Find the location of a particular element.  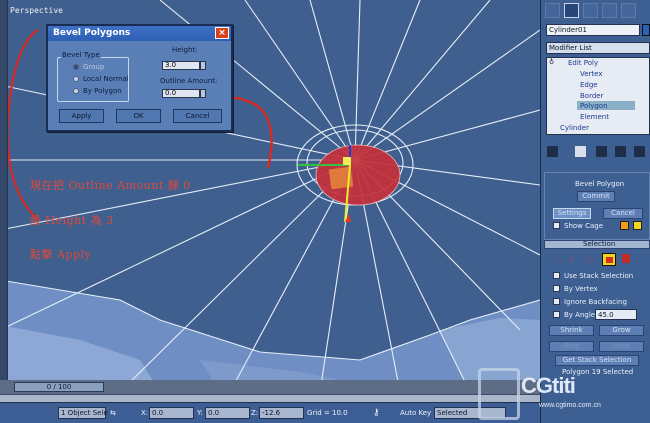

element-mode-icon is located at coordinates (626, 258).